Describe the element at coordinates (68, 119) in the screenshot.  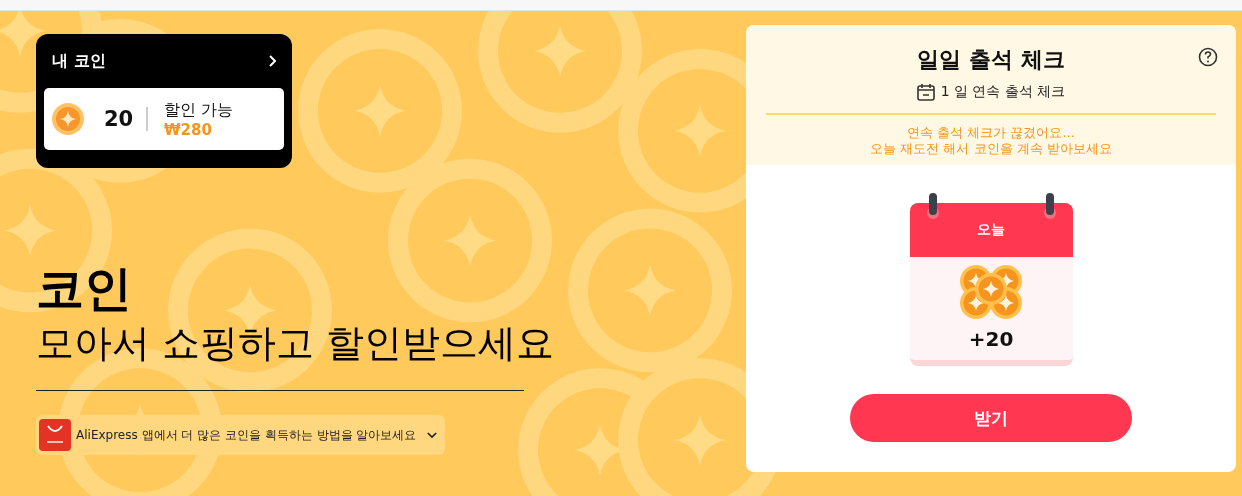
I see `coin-icon` at that location.